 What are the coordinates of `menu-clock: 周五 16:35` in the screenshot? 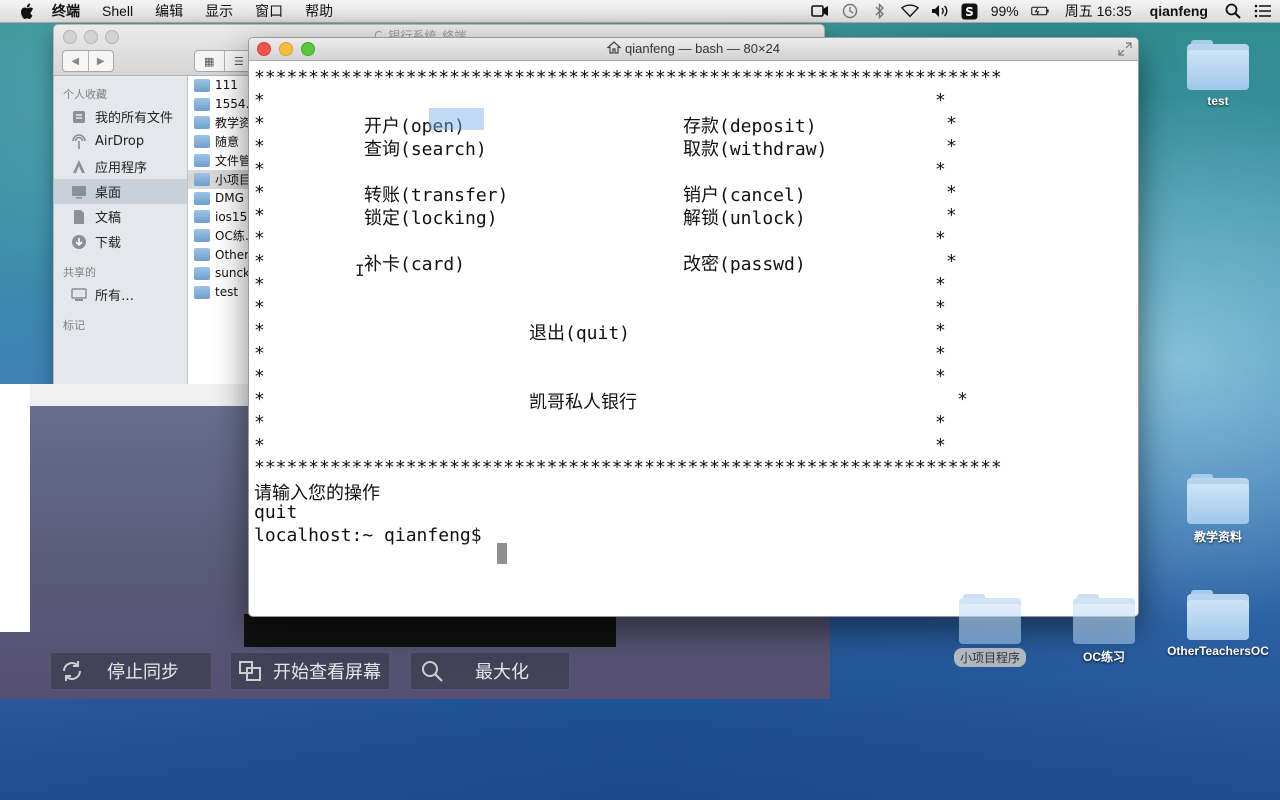 It's located at (1098, 11).